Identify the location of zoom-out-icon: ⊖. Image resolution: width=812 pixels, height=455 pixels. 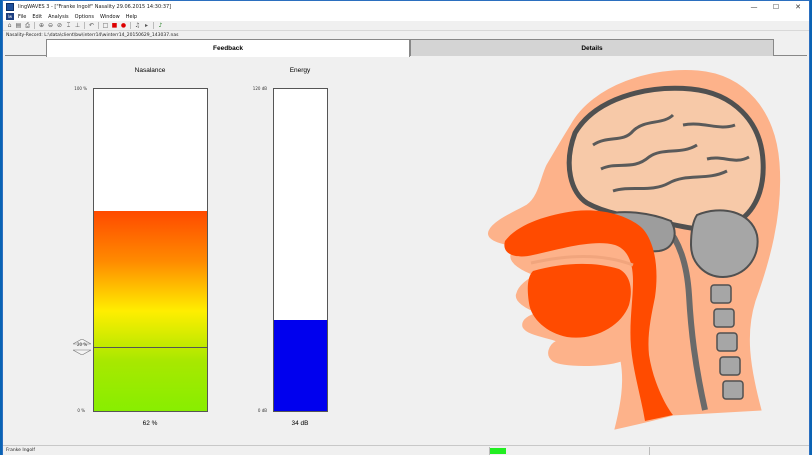
(50, 25).